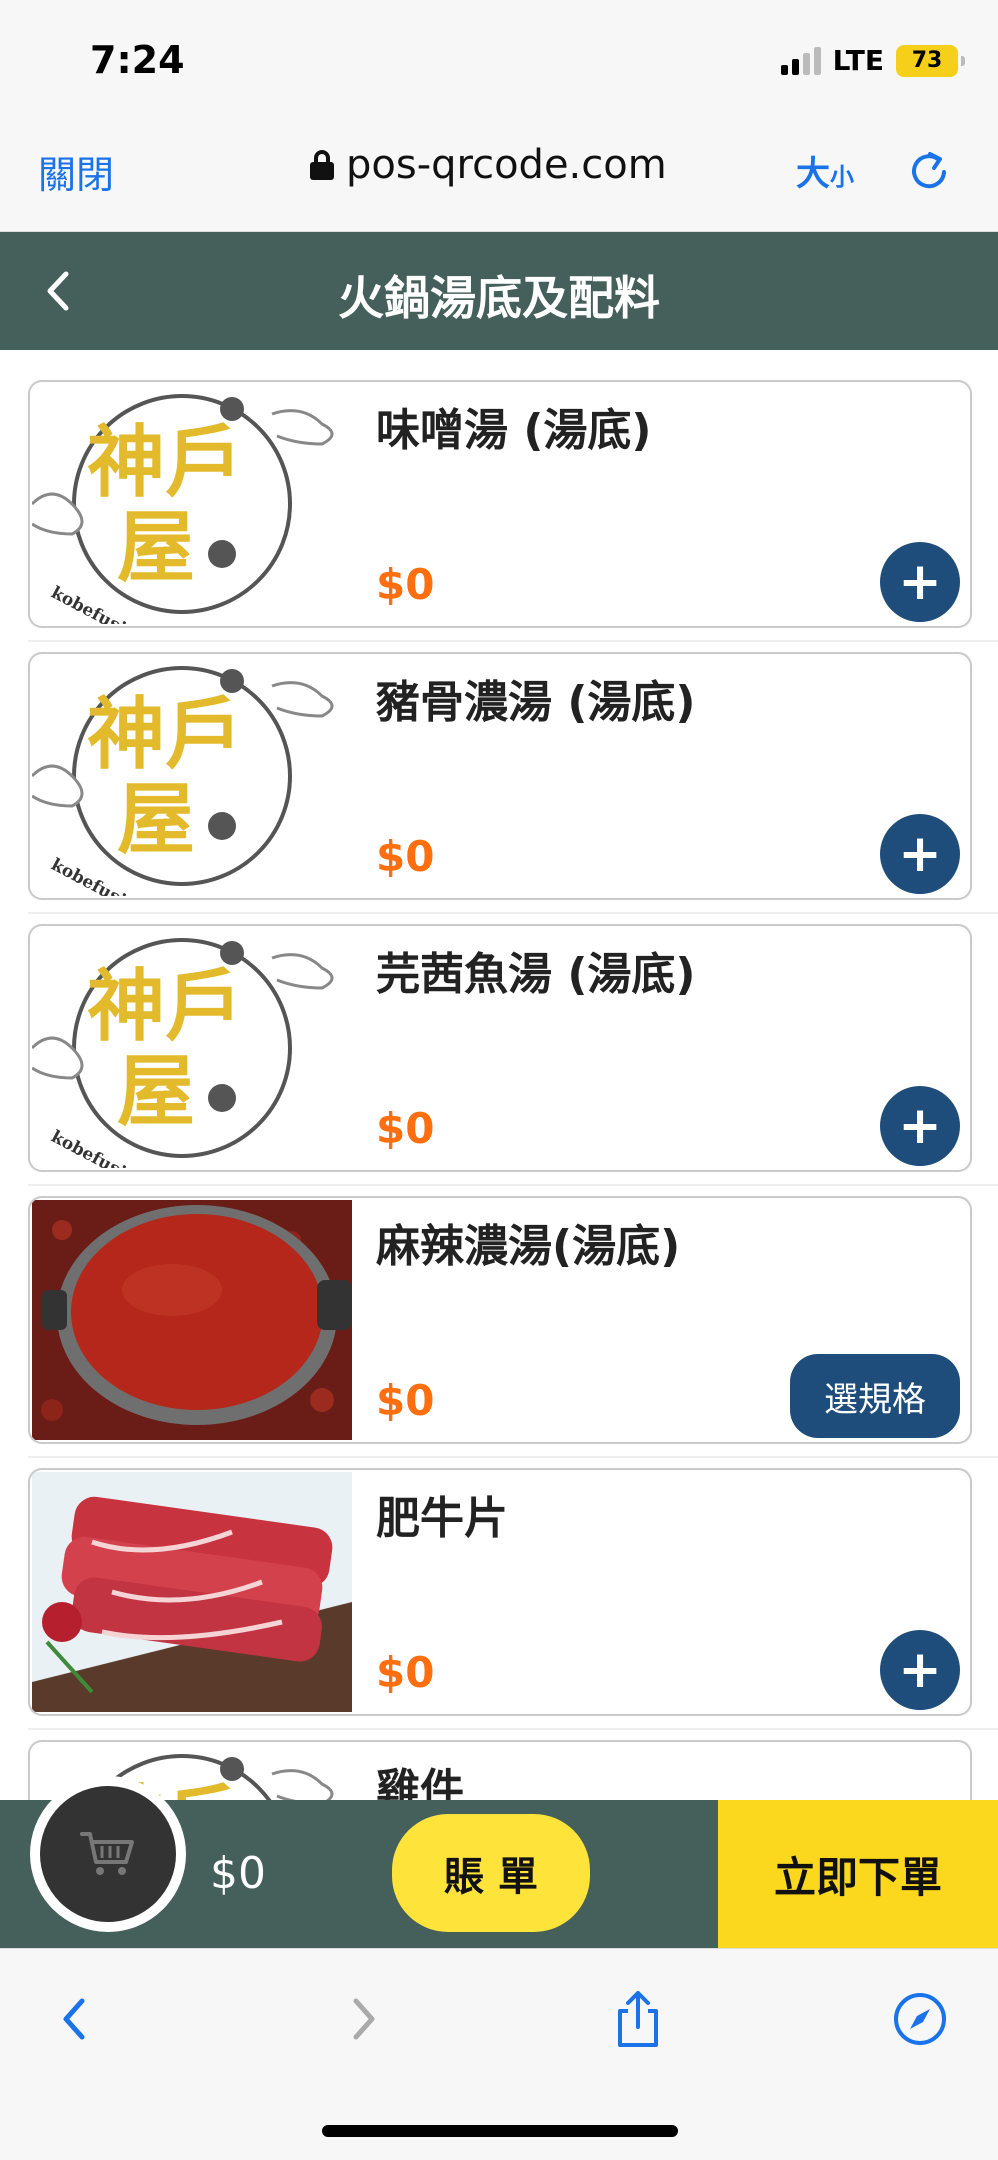  What do you see at coordinates (362, 2019) in the screenshot?
I see `forward-icon` at bounding box center [362, 2019].